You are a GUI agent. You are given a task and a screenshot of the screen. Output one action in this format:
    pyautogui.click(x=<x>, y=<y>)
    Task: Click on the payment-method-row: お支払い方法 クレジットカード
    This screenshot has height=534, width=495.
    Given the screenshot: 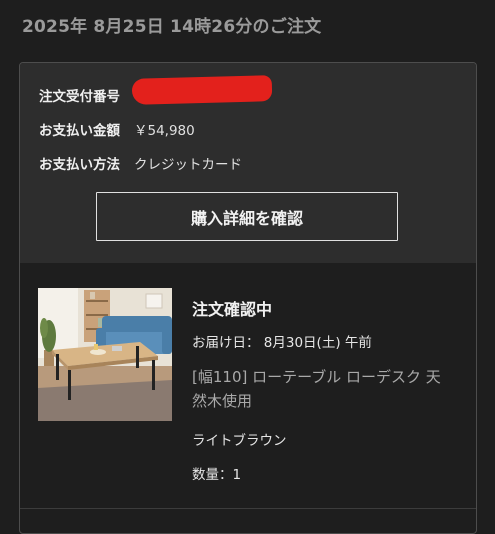 What is the action you would take?
    pyautogui.click(x=140, y=163)
    